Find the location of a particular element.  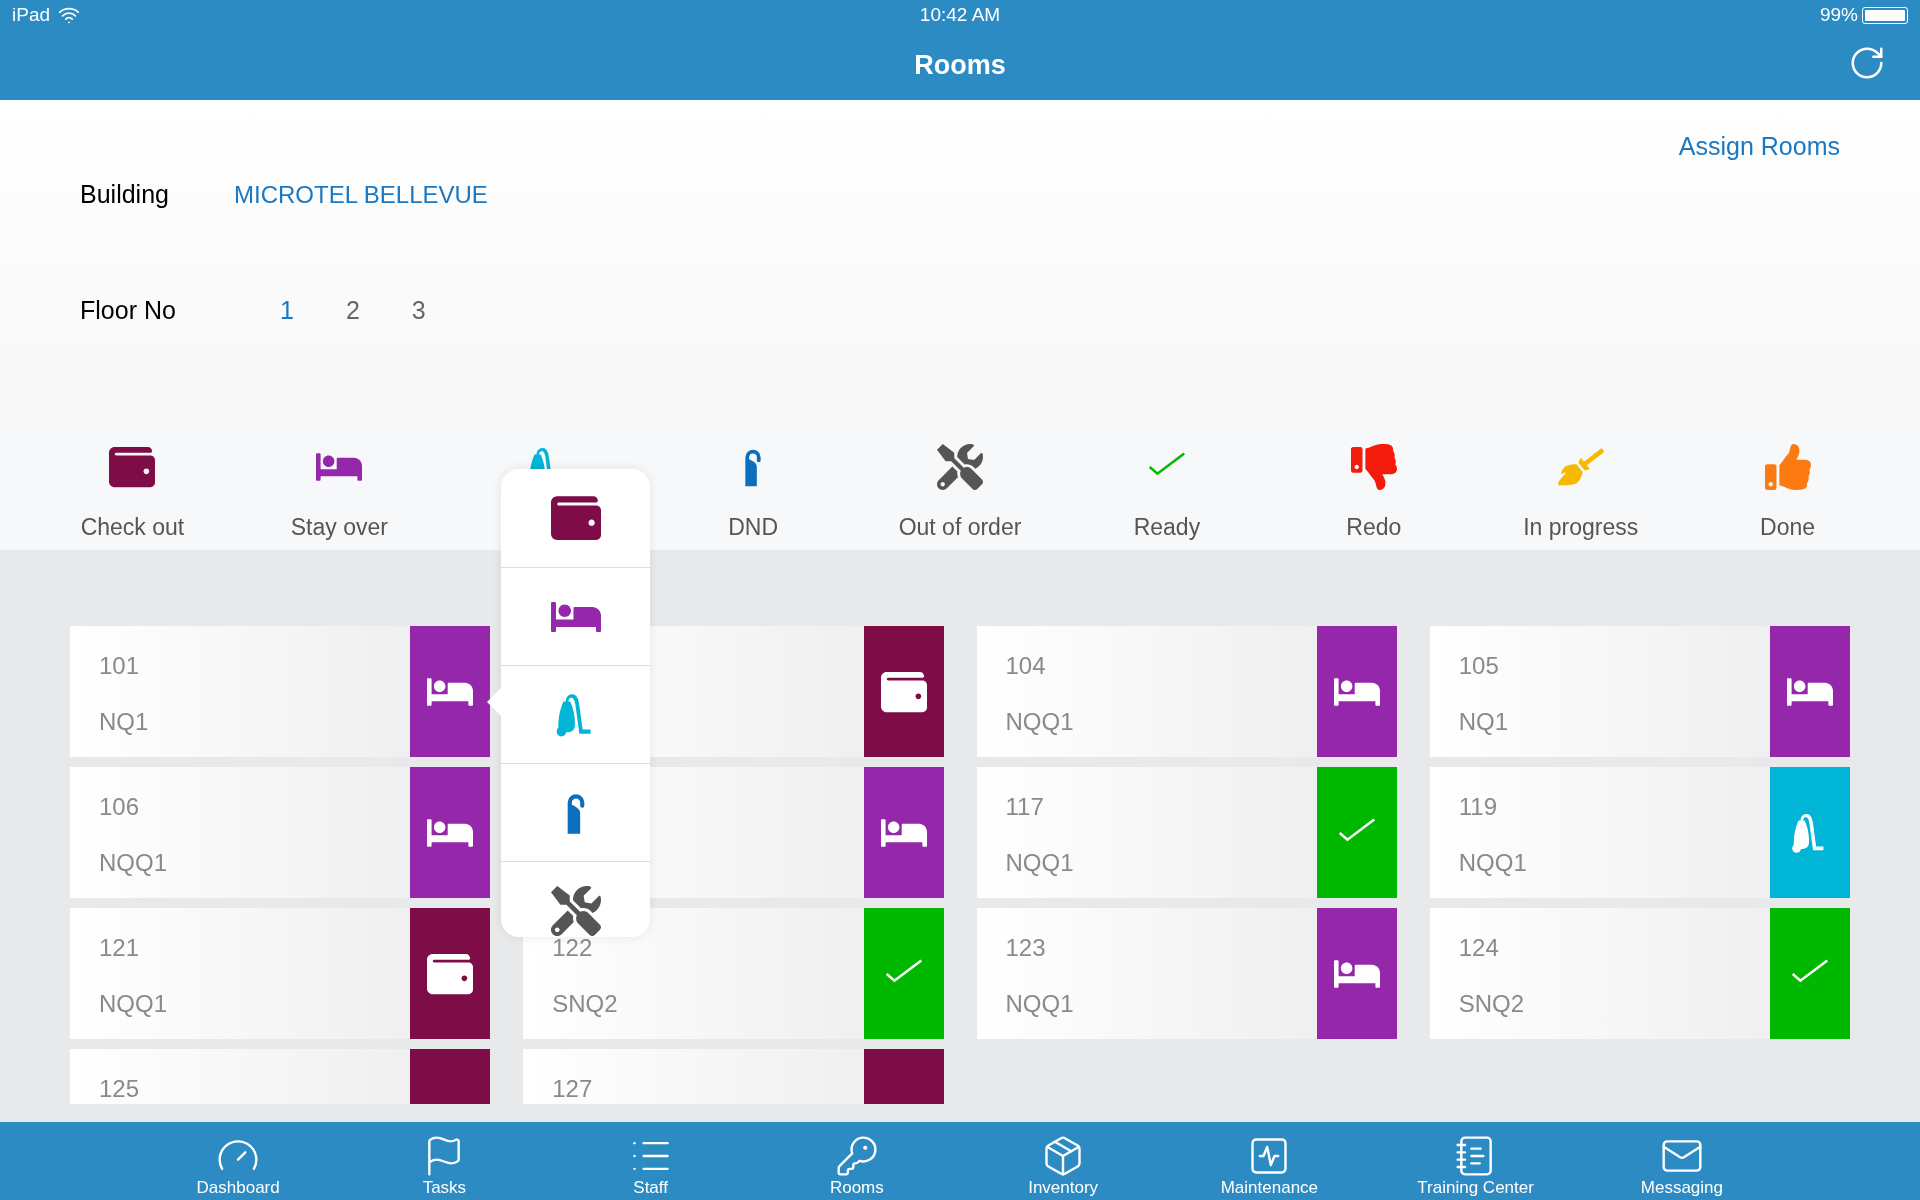

battery-percent: 99% is located at coordinates (1838, 14).